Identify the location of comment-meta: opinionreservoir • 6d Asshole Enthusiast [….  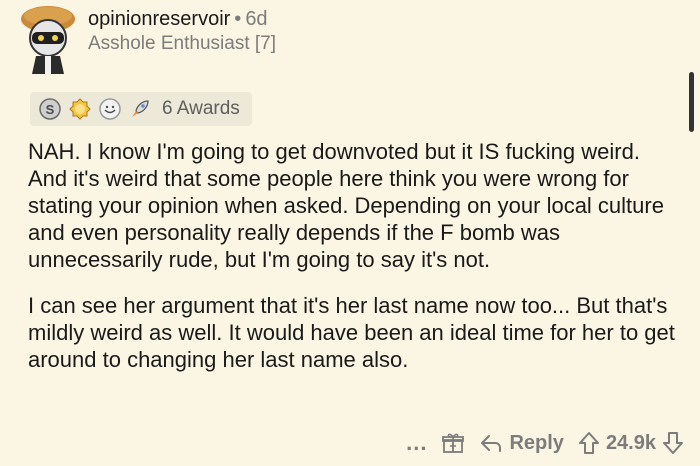
(182, 31).